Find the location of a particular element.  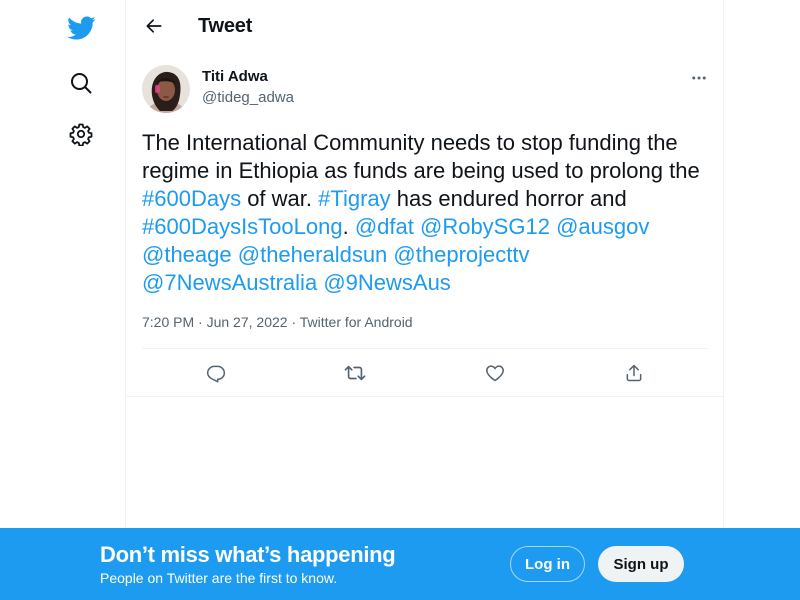

column-divider-left is located at coordinates (125, 300).